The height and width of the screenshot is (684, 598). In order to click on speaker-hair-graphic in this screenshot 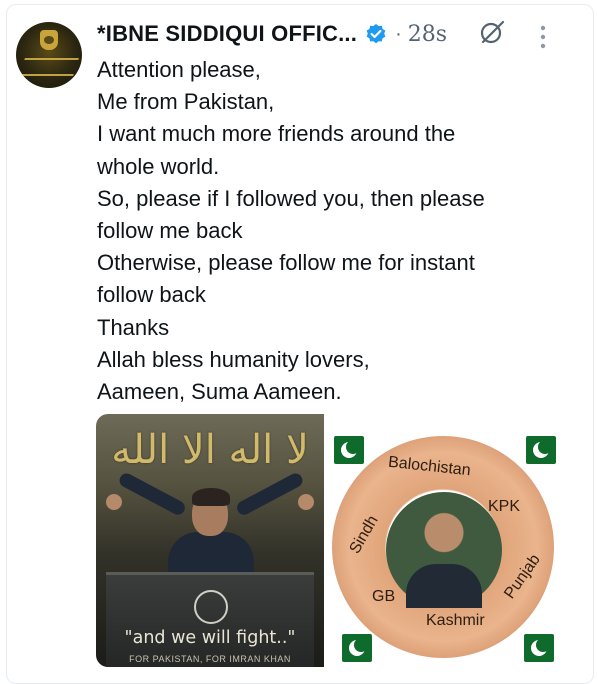, I will do `click(211, 497)`.